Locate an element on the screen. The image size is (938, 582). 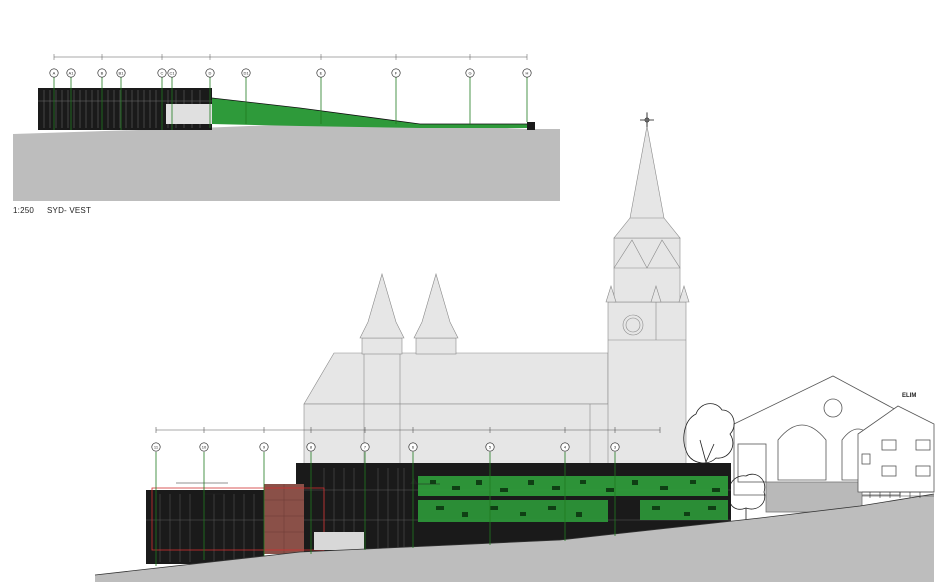
svg-text: C is located at coordinates (162, 73).